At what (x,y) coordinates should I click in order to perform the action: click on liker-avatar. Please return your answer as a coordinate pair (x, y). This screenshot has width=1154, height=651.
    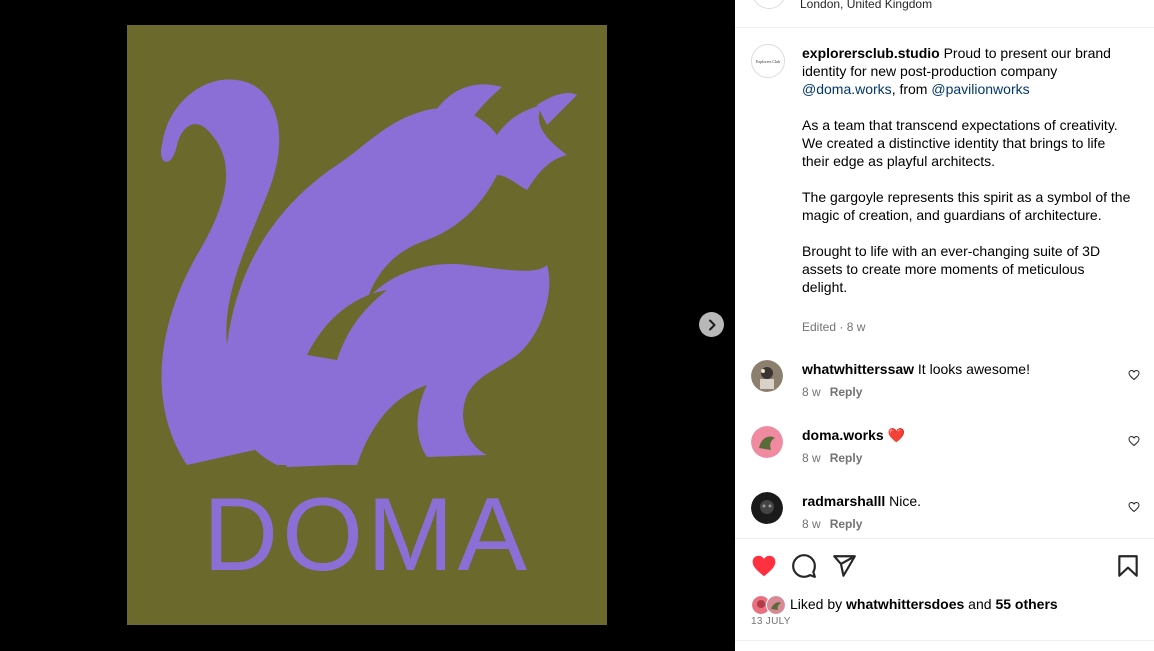
    Looking at the image, I should click on (776, 605).